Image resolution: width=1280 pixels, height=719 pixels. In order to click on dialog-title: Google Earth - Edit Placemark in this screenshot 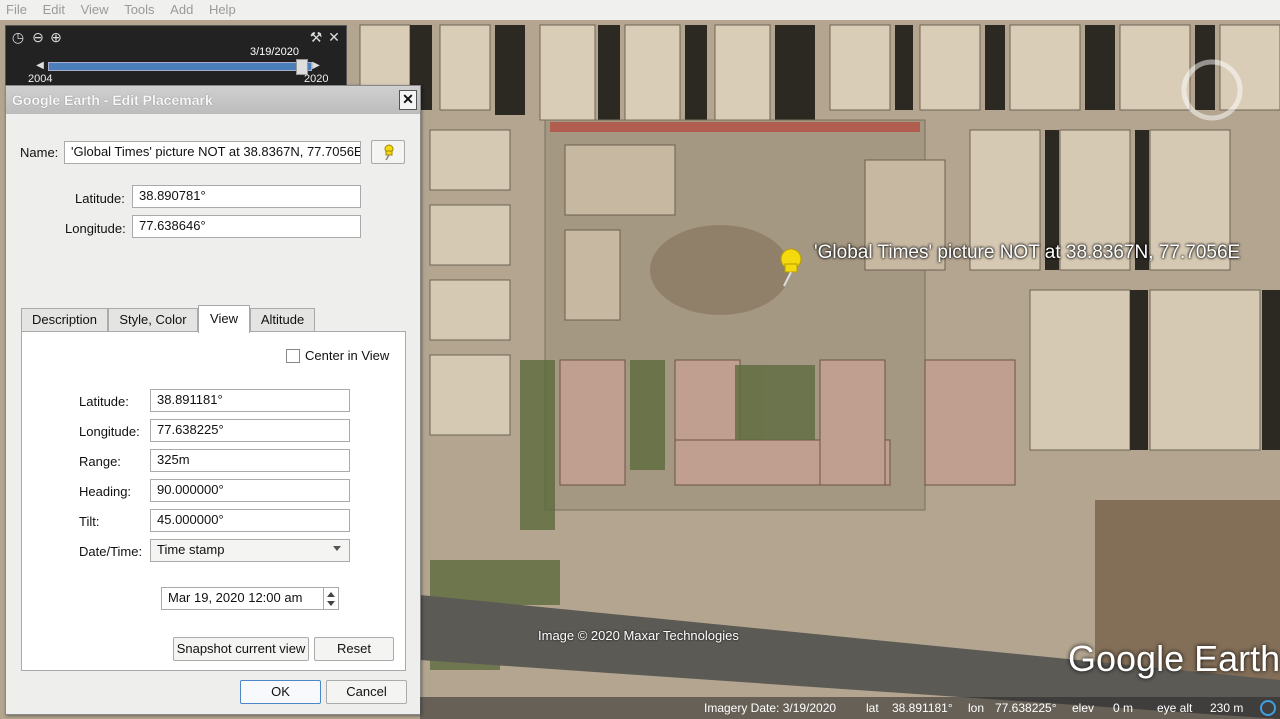, I will do `click(112, 100)`.